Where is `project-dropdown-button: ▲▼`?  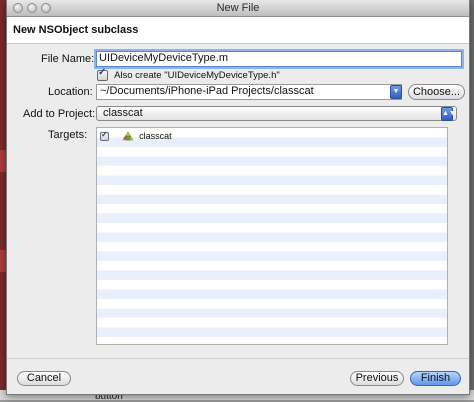
project-dropdown-button: ▲▼ is located at coordinates (448, 114).